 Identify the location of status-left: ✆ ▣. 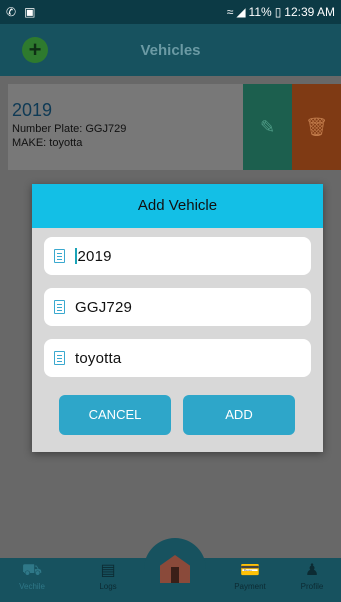
(20, 12).